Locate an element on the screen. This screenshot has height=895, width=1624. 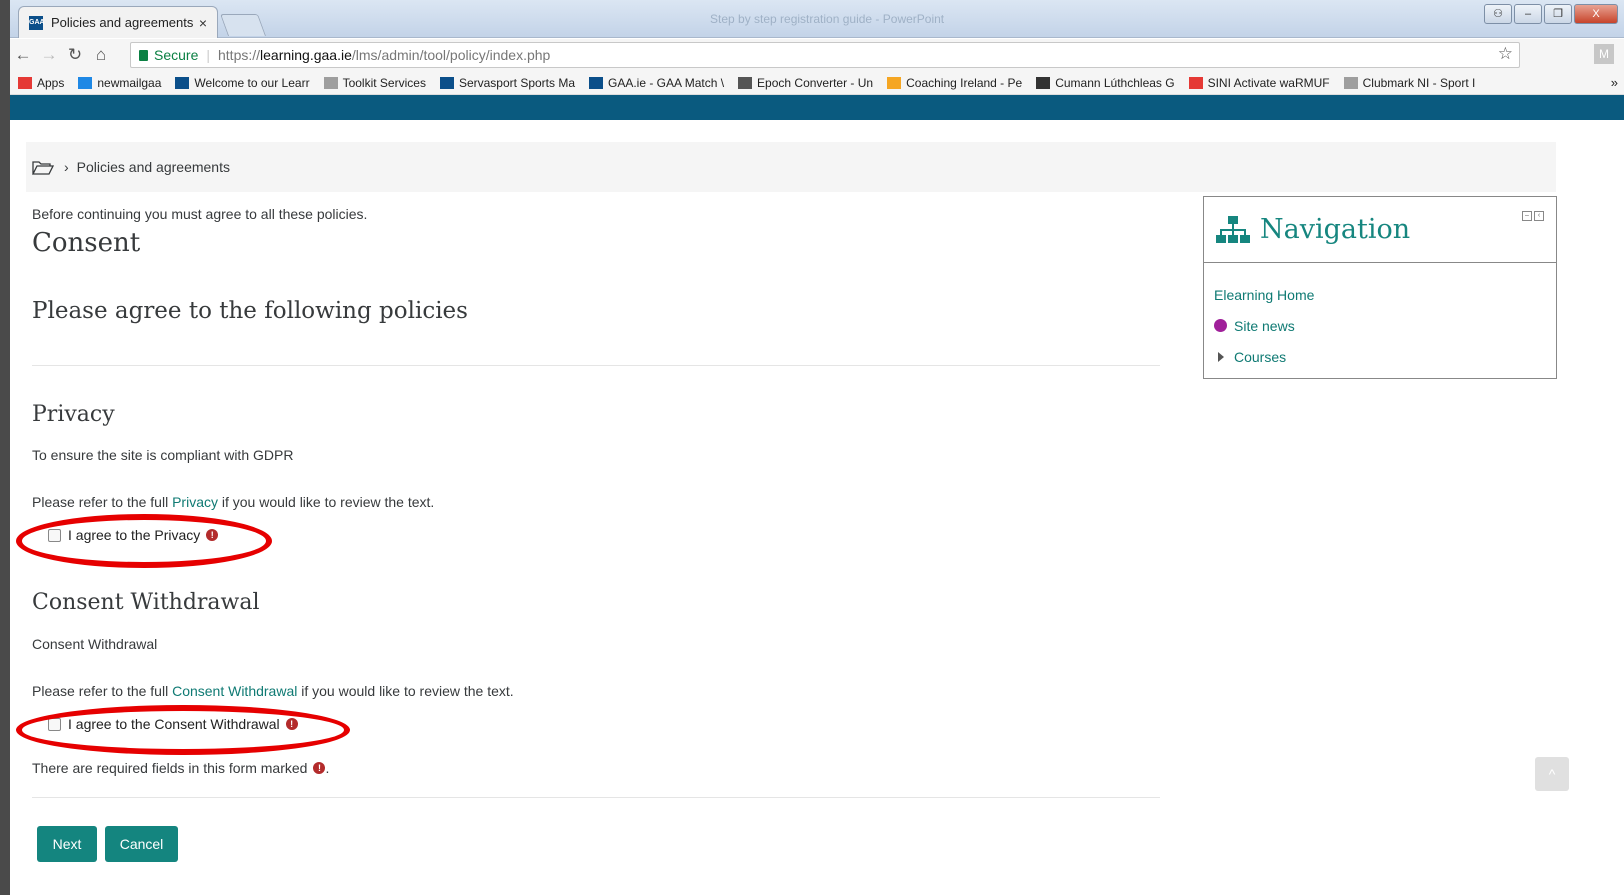
required-icon: ! is located at coordinates (319, 768).